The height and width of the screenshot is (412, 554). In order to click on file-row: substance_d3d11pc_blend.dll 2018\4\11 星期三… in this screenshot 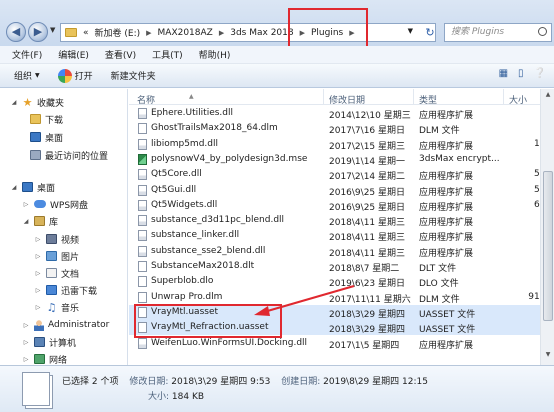, I will do `click(341, 220)`.